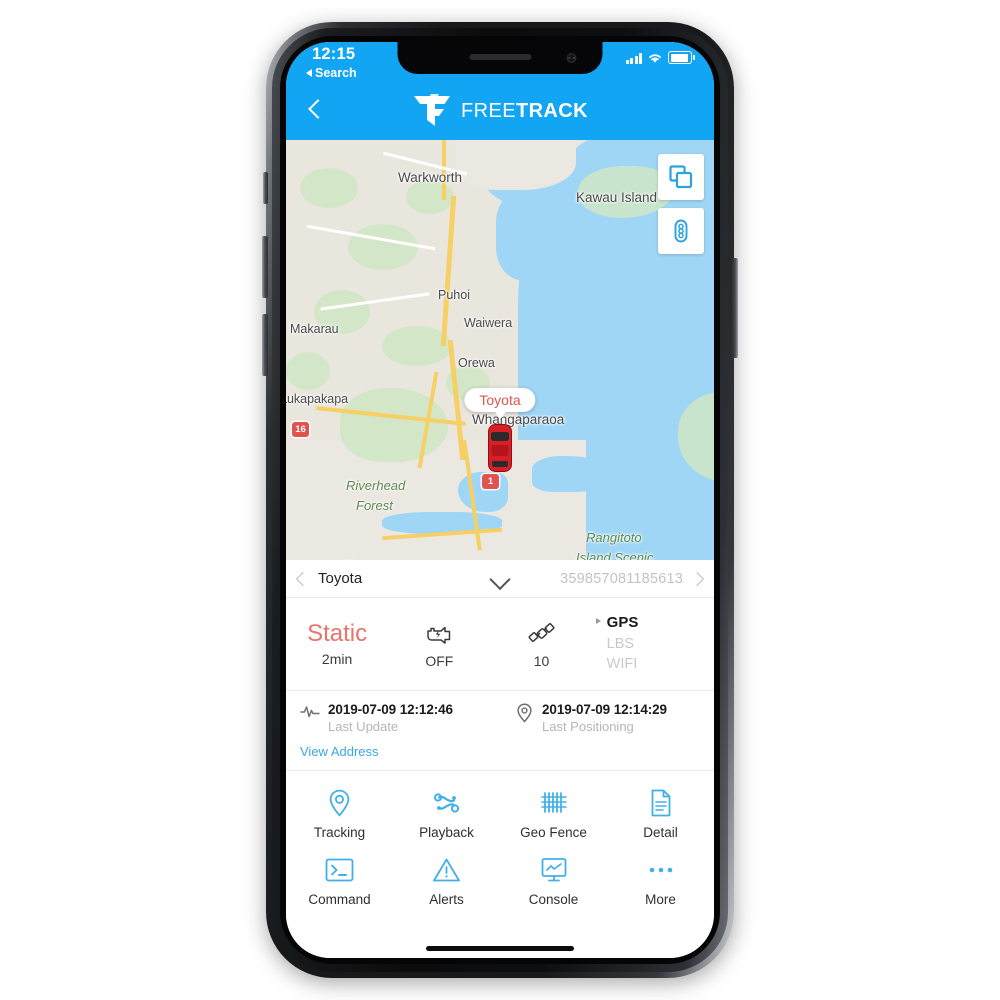 This screenshot has height=1000, width=1000. What do you see at coordinates (309, 73) in the screenshot?
I see `triangle-left-icon` at bounding box center [309, 73].